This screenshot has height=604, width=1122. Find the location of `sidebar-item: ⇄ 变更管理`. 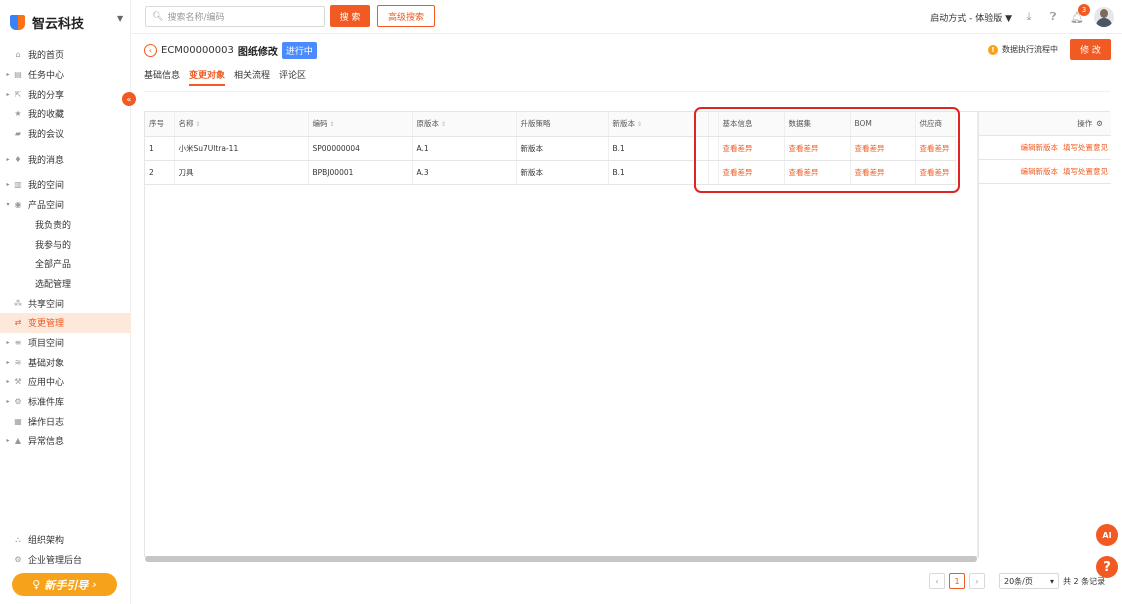

sidebar-item: ⇄ 变更管理 is located at coordinates (65, 322).